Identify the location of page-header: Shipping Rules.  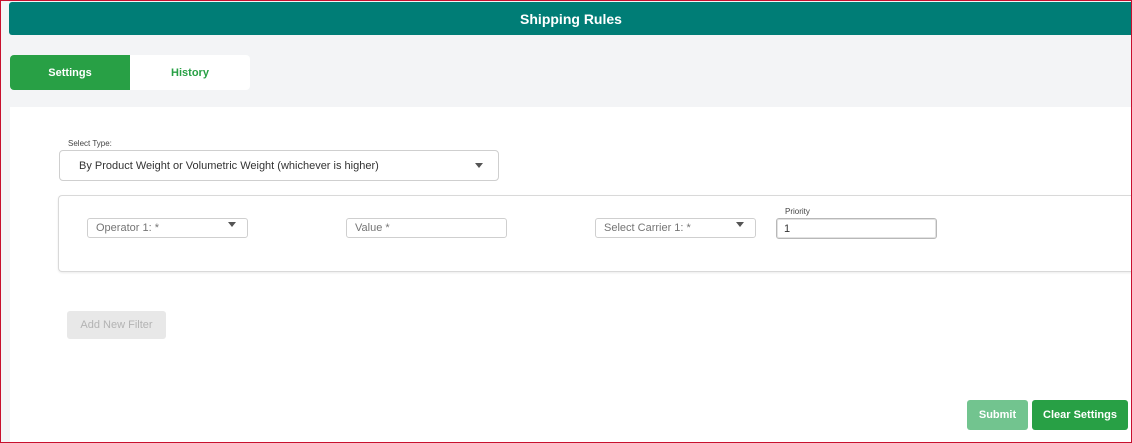
(570, 18).